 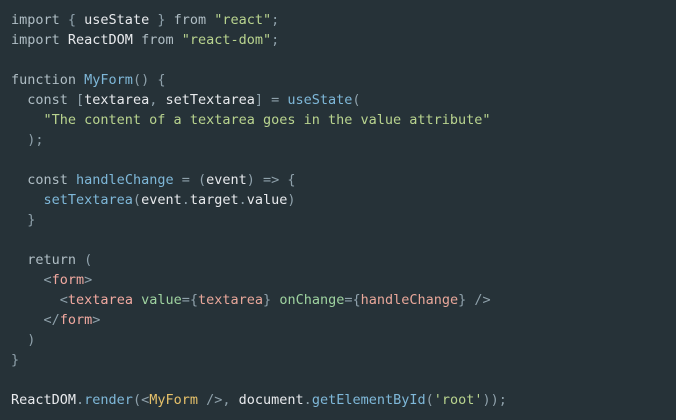 I want to click on code-token-punct: = (, so click(x=190, y=180).